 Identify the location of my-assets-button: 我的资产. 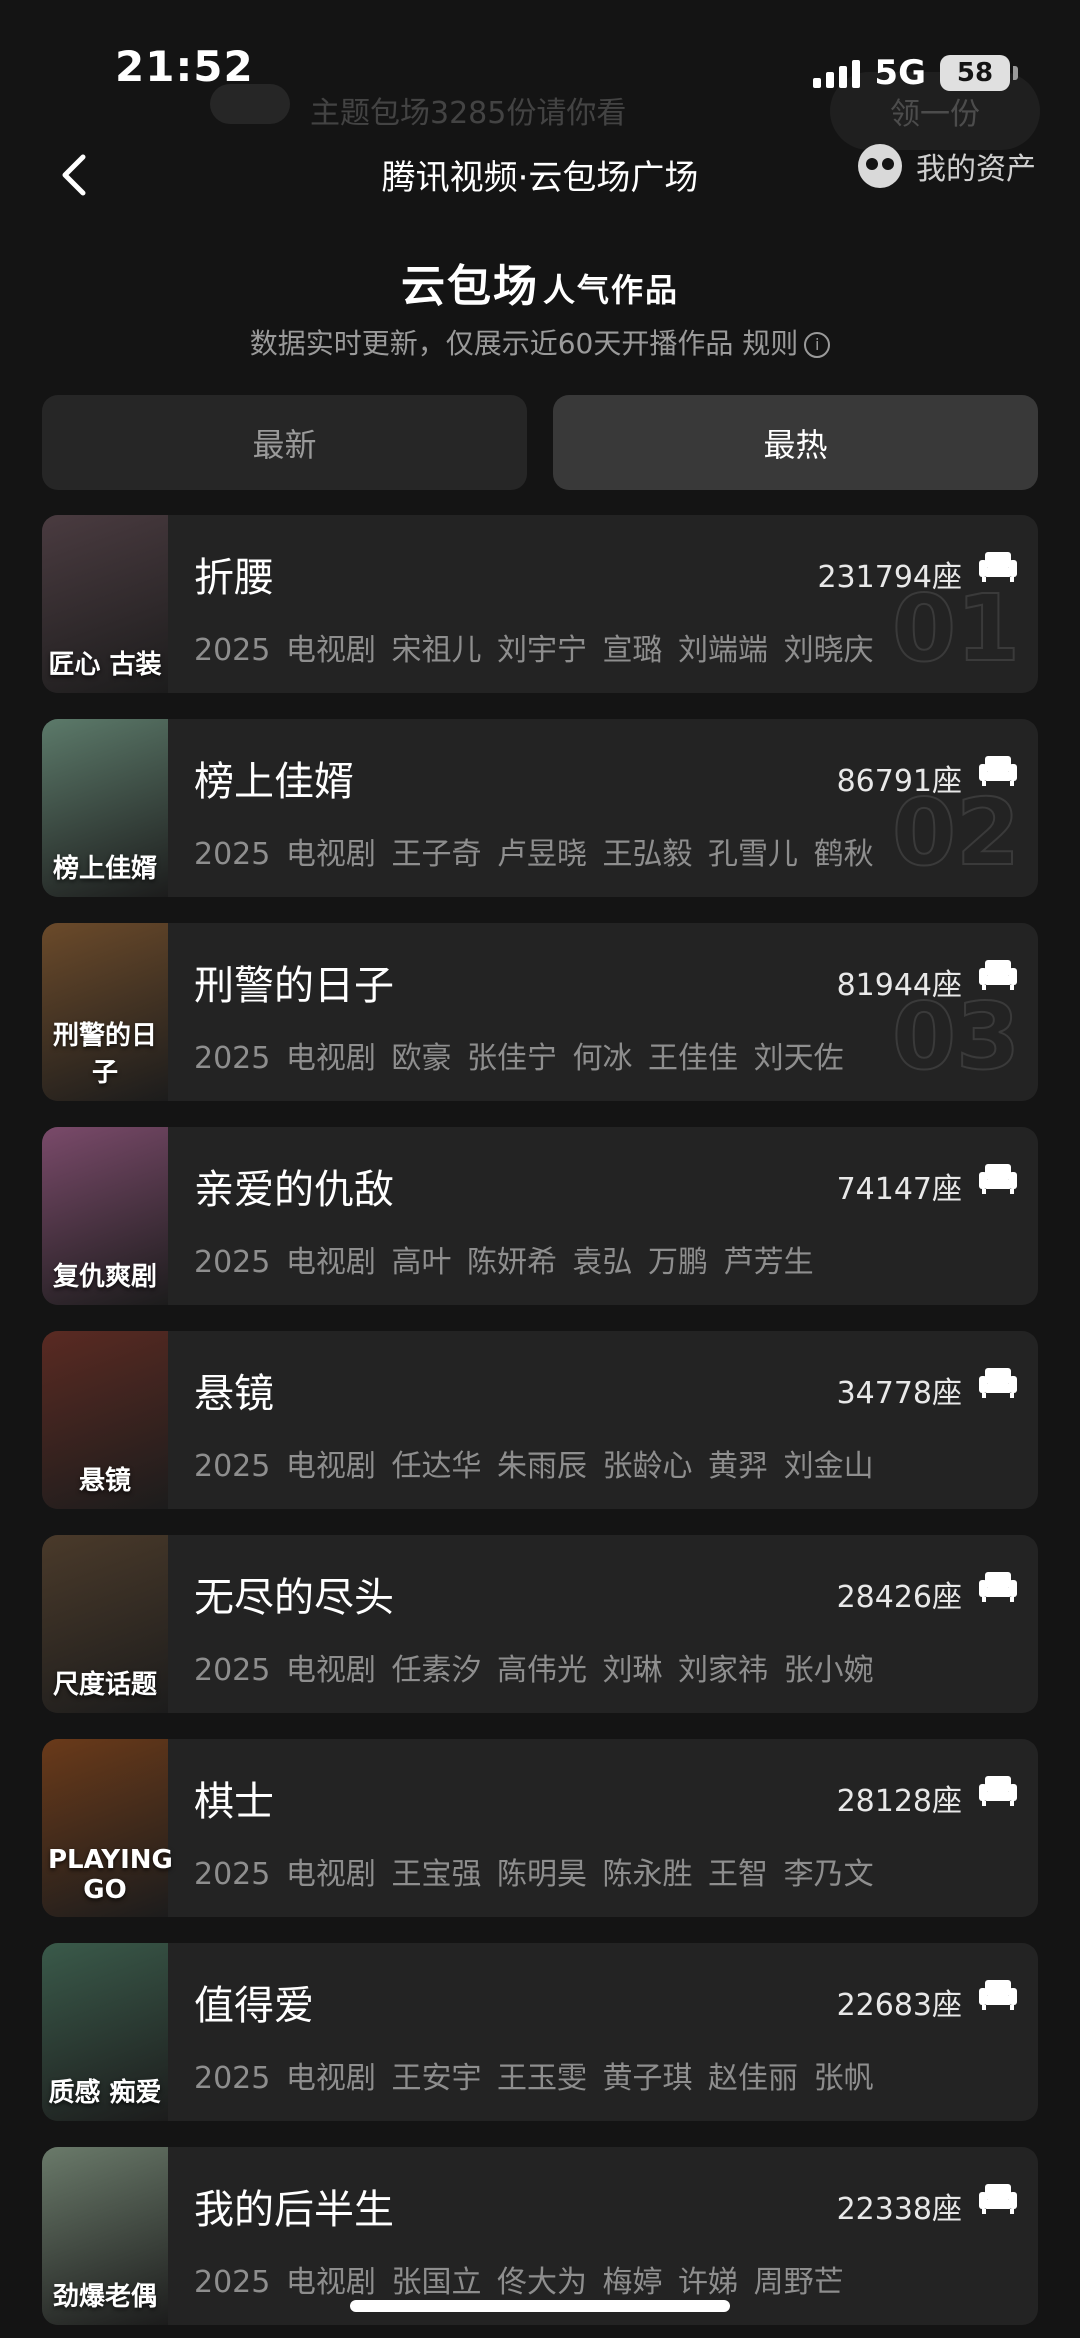
(947, 166).